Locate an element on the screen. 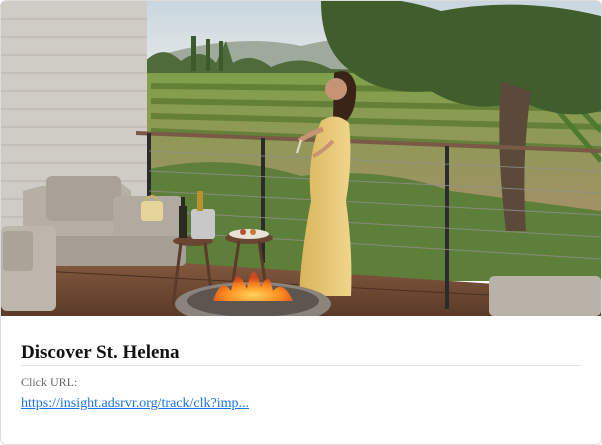 The image size is (602, 445). ad-title: Discover St. Helena is located at coordinates (100, 352).